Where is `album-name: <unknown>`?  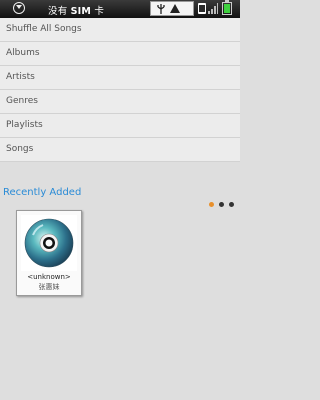 album-name: <unknown> is located at coordinates (49, 277).